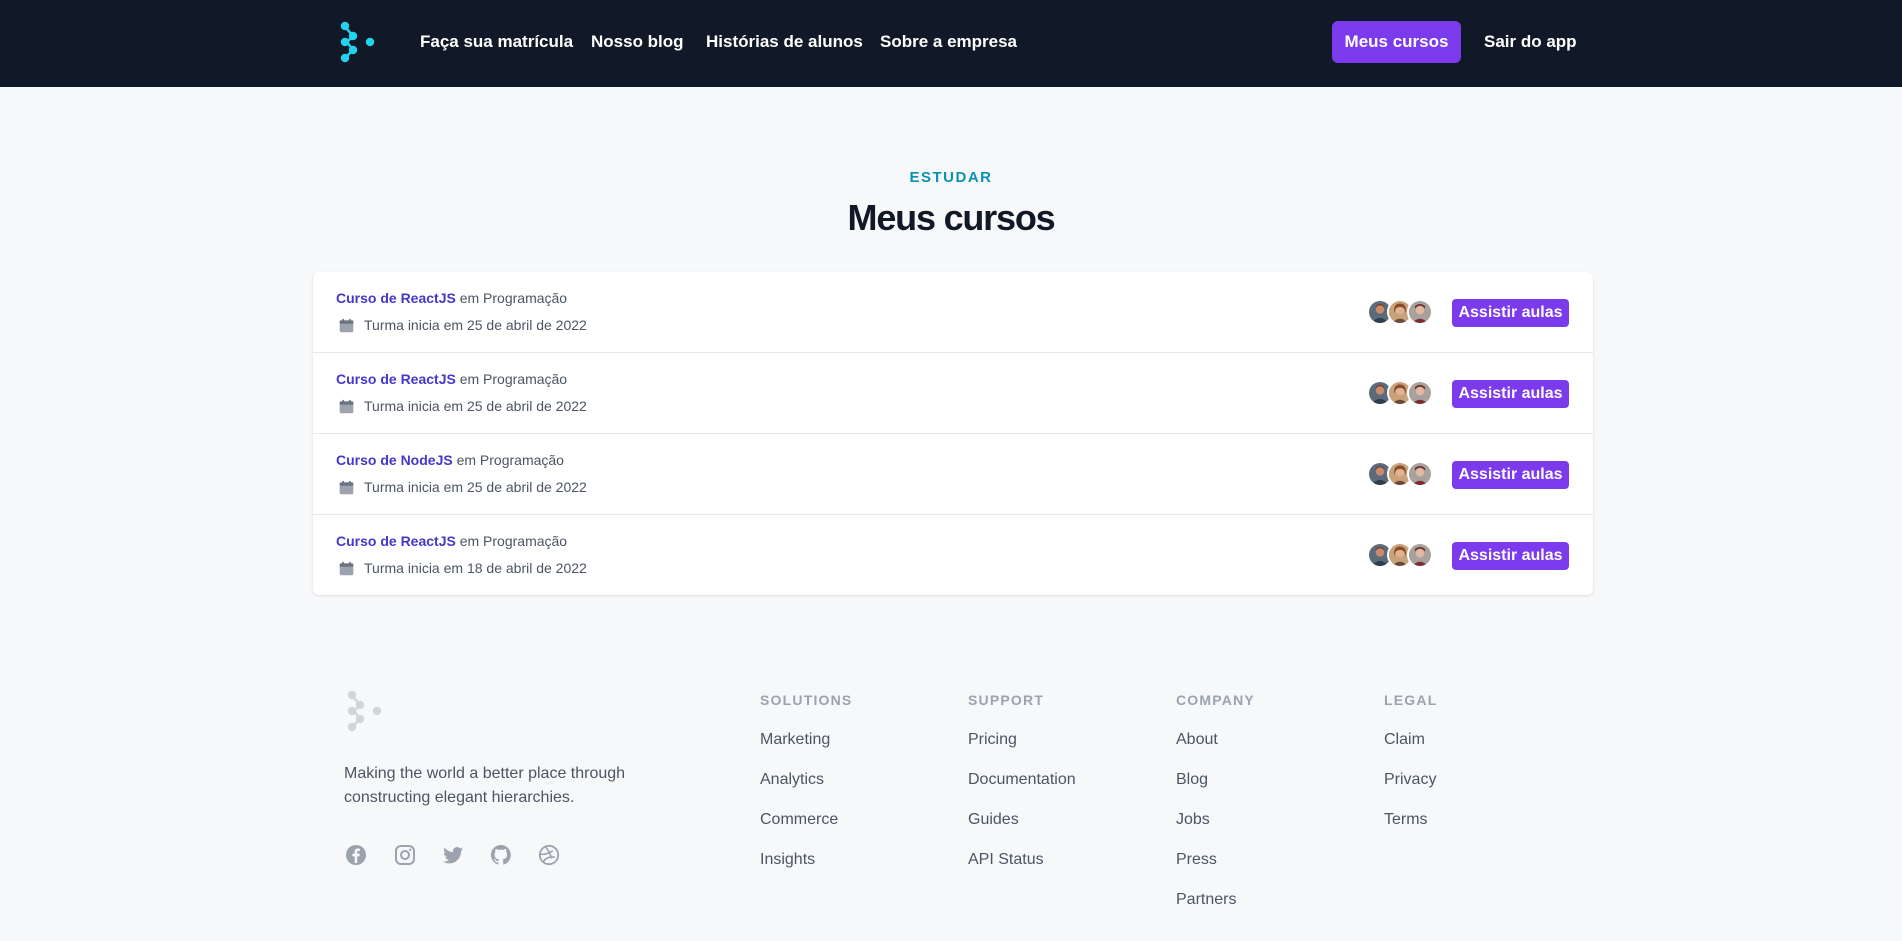 Image resolution: width=1902 pixels, height=941 pixels. Describe the element at coordinates (1215, 900) in the screenshot. I see `footer-link-partners: Partners` at that location.